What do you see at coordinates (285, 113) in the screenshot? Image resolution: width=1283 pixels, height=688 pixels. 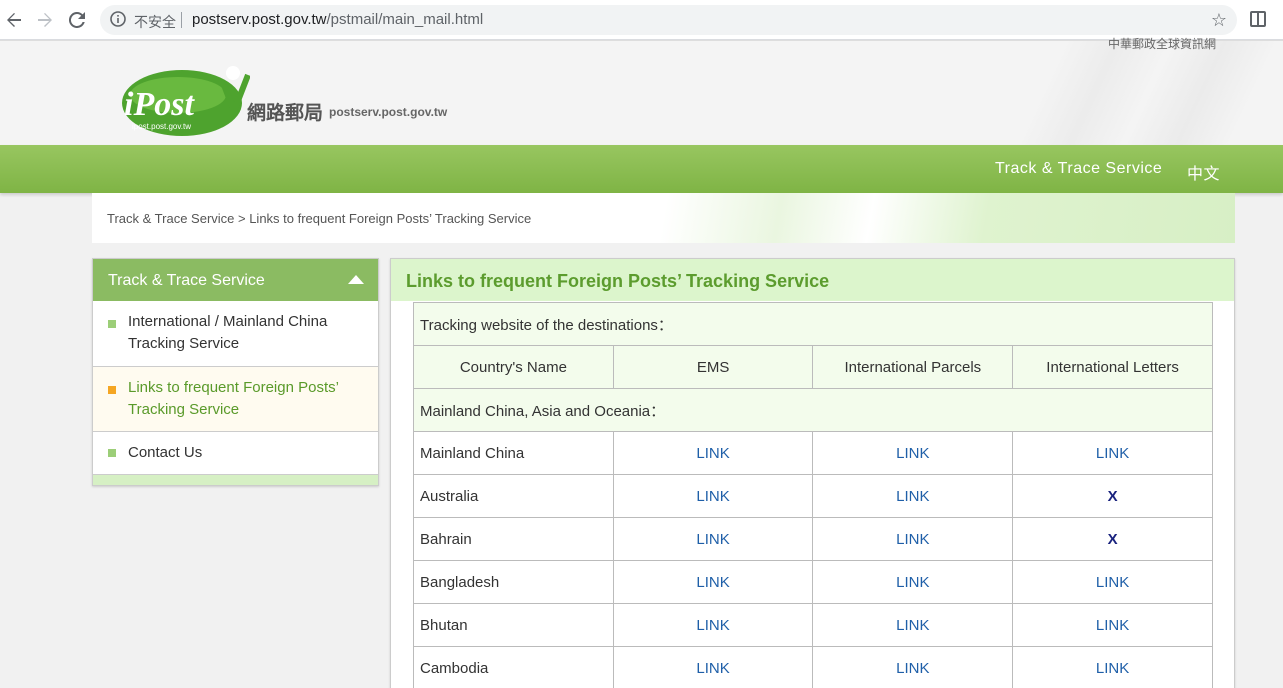 I see `logo-chinese-name: 網路郵局` at bounding box center [285, 113].